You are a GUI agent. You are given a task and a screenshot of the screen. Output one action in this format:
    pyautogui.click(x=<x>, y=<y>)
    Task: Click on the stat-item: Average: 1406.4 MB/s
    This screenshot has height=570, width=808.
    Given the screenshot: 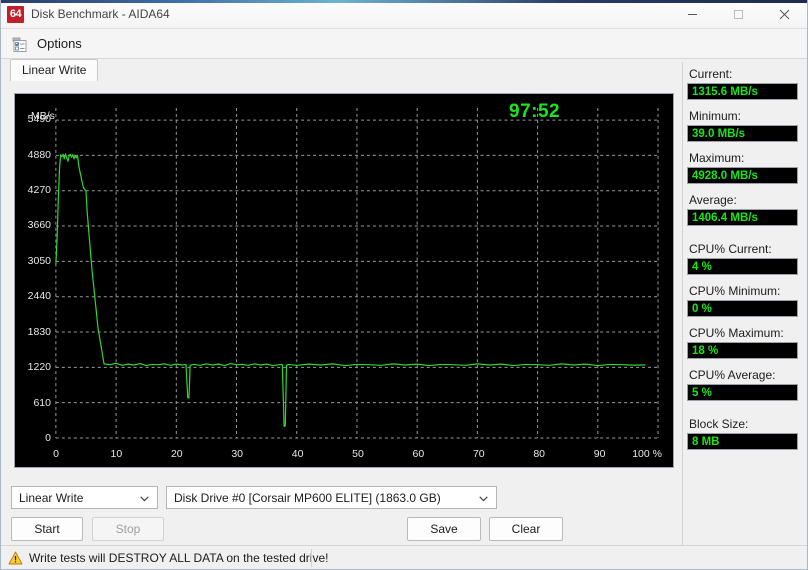 What is the action you would take?
    pyautogui.click(x=747, y=209)
    